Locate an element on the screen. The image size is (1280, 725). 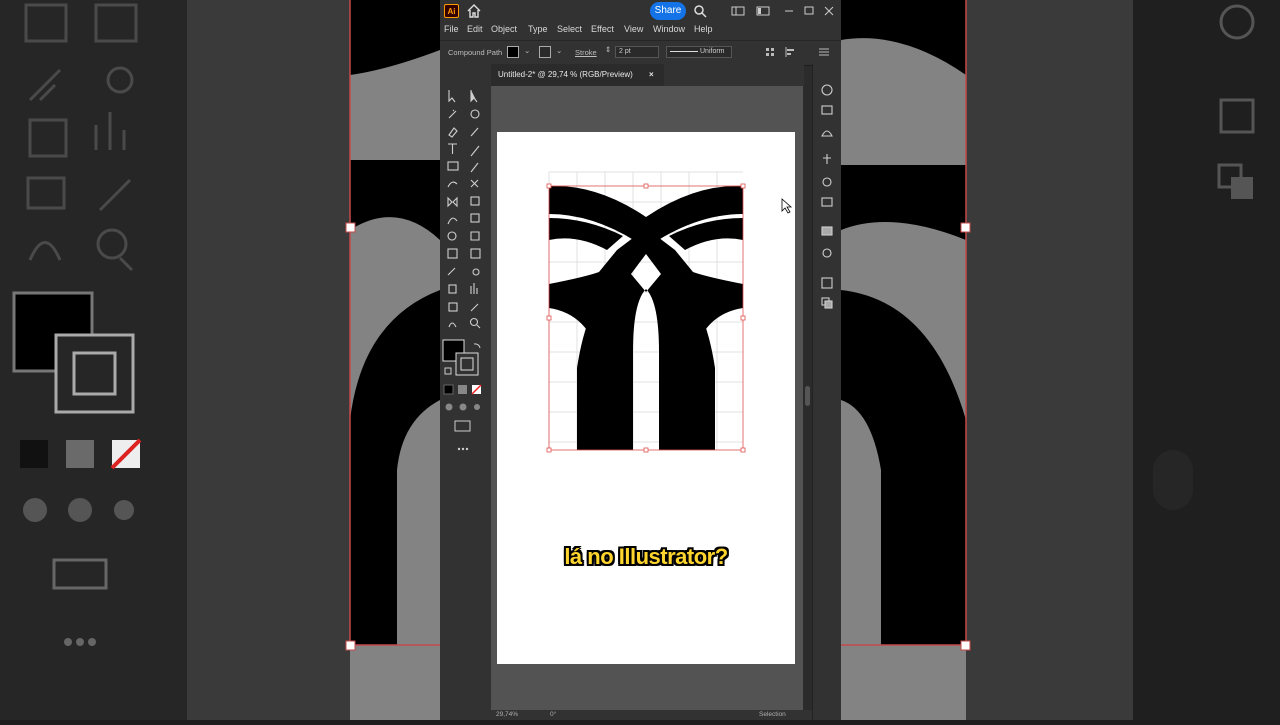
artboard-tool-icon is located at coordinates (453, 307).